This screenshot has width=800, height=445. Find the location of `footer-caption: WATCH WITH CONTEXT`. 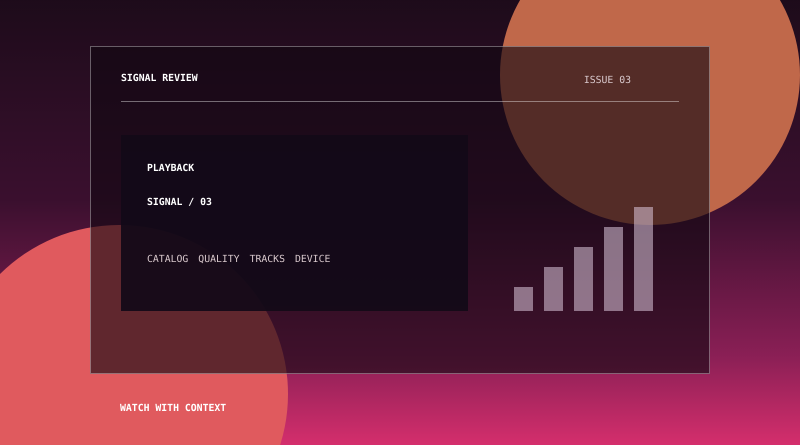

footer-caption: WATCH WITH CONTEXT is located at coordinates (174, 408).